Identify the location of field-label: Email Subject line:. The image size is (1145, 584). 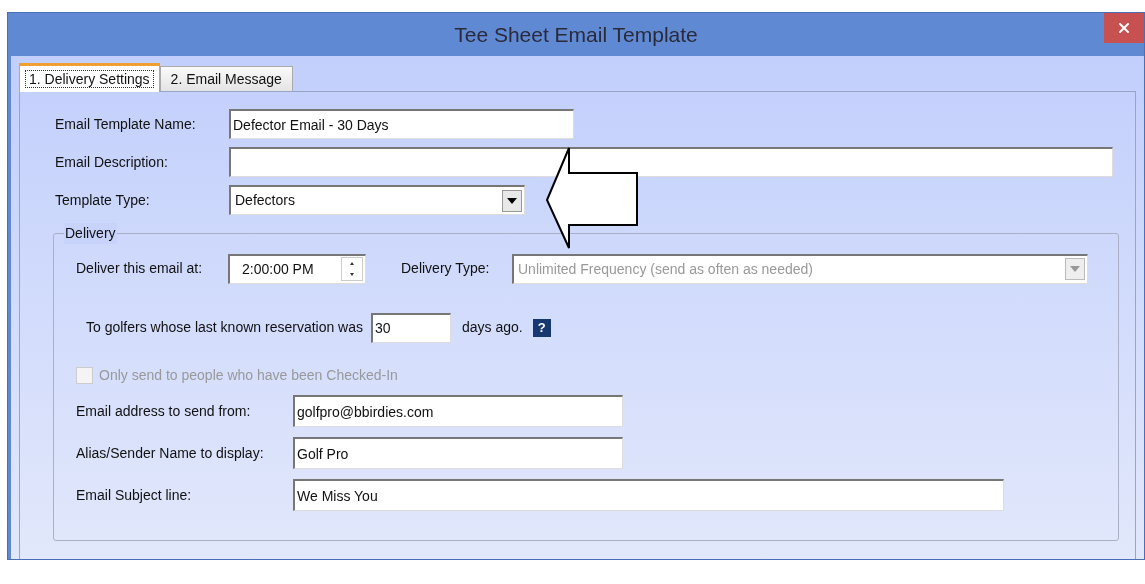
(134, 495).